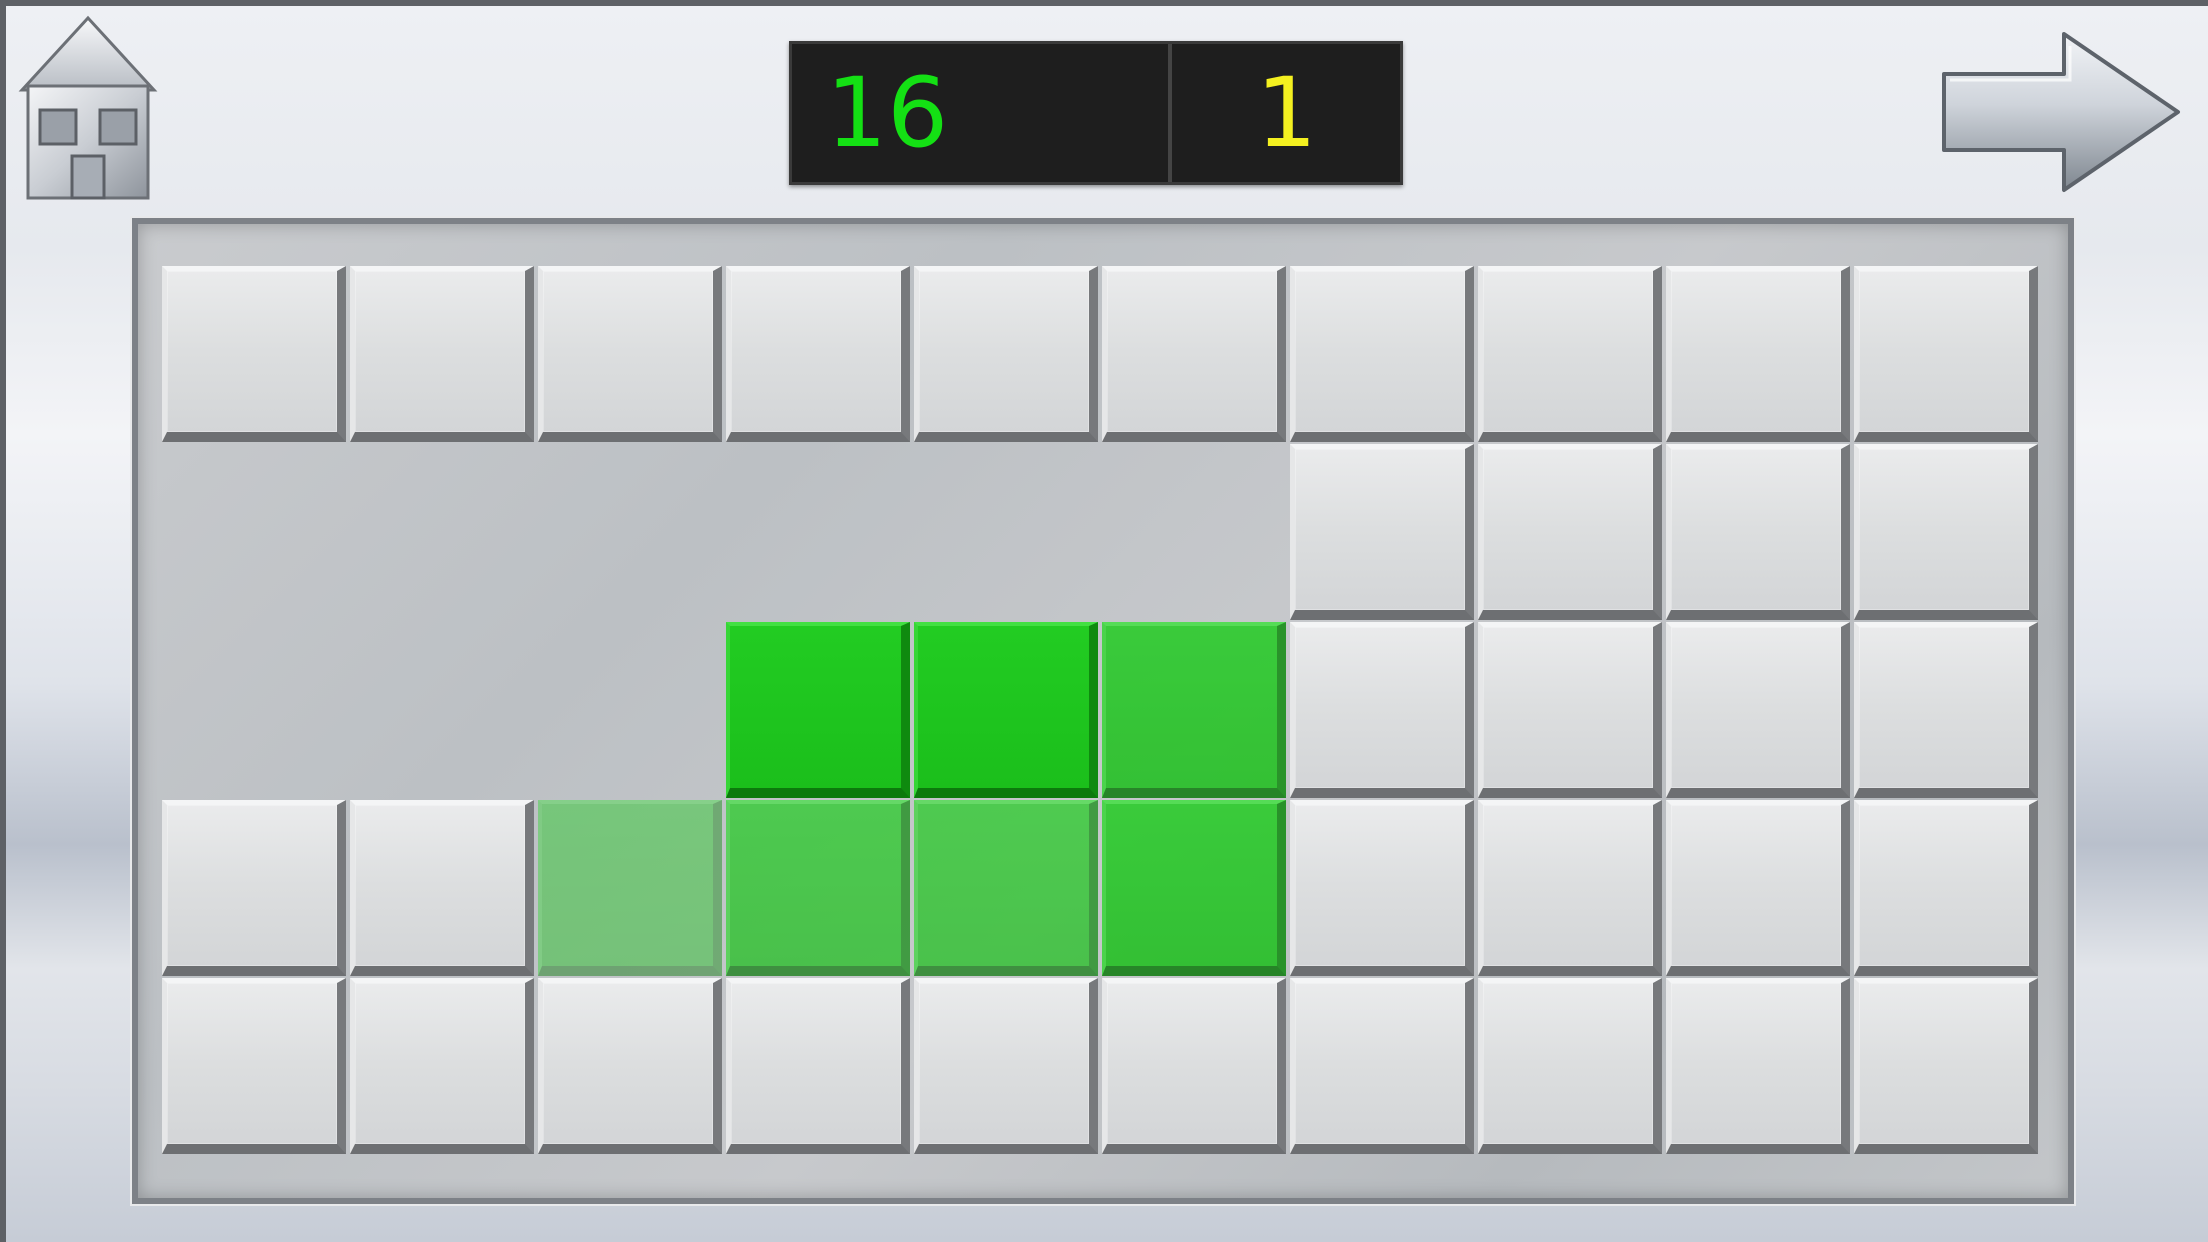 Image resolution: width=2208 pixels, height=1242 pixels. I want to click on home-button, so click(88, 109).